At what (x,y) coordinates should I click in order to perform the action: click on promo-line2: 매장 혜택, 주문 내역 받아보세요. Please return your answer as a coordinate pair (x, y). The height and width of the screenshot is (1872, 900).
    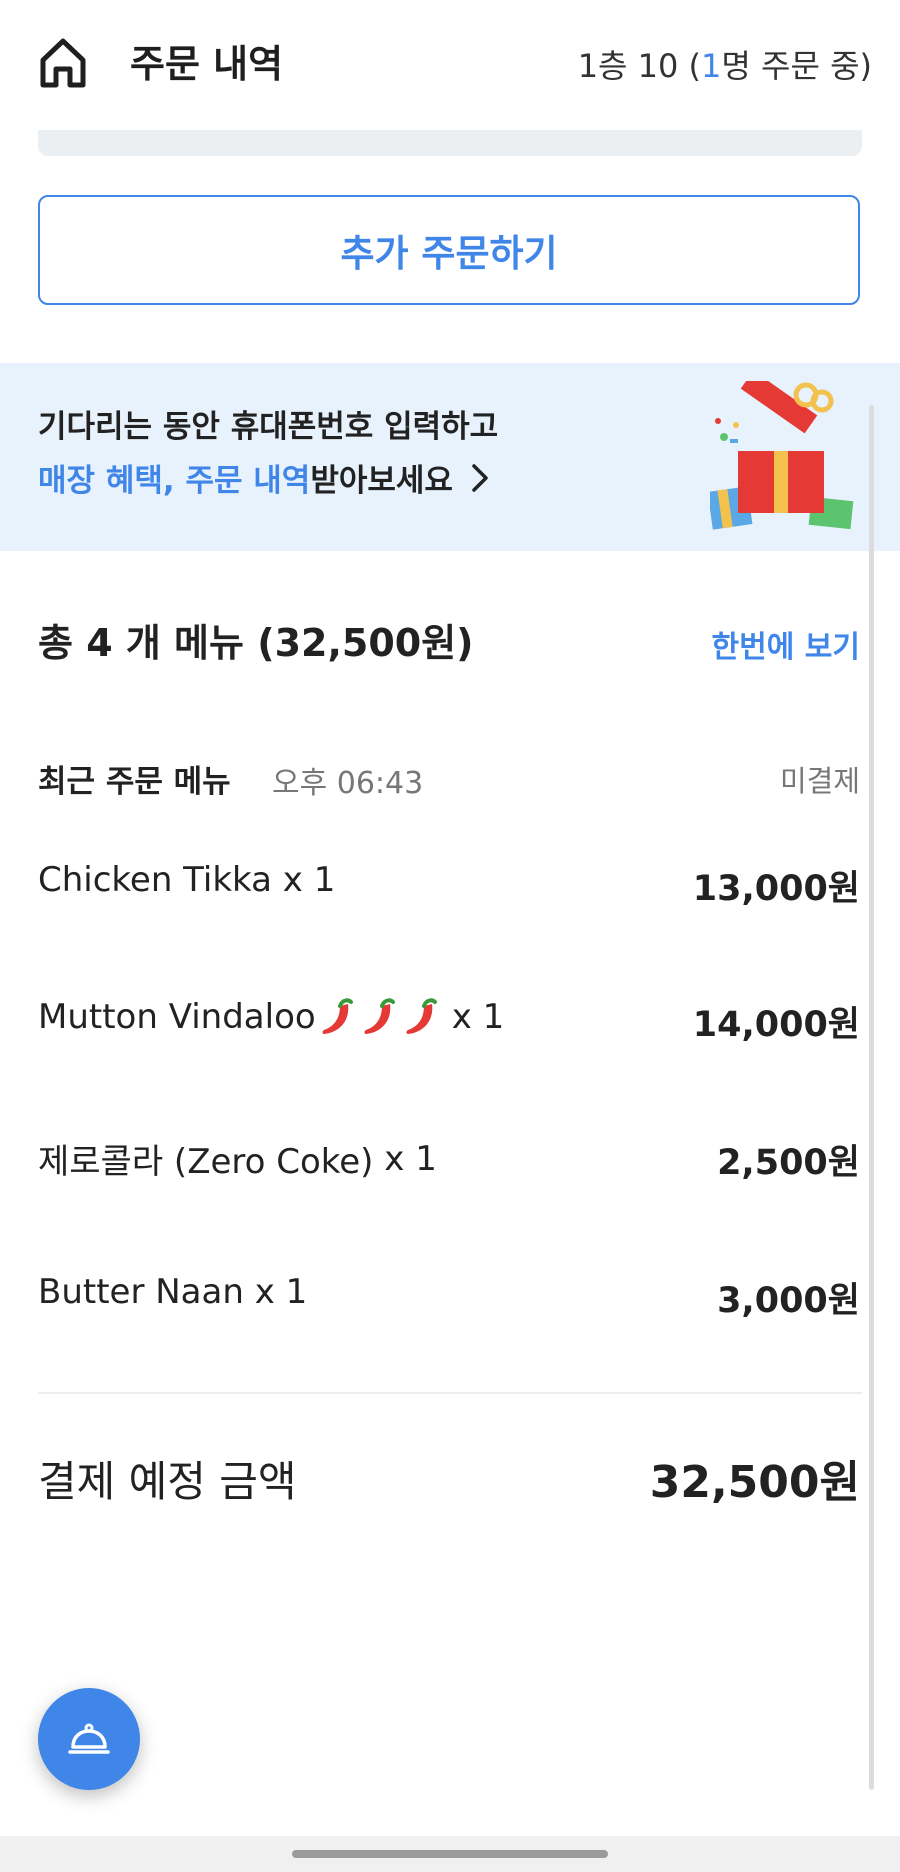
    Looking at the image, I should click on (263, 477).